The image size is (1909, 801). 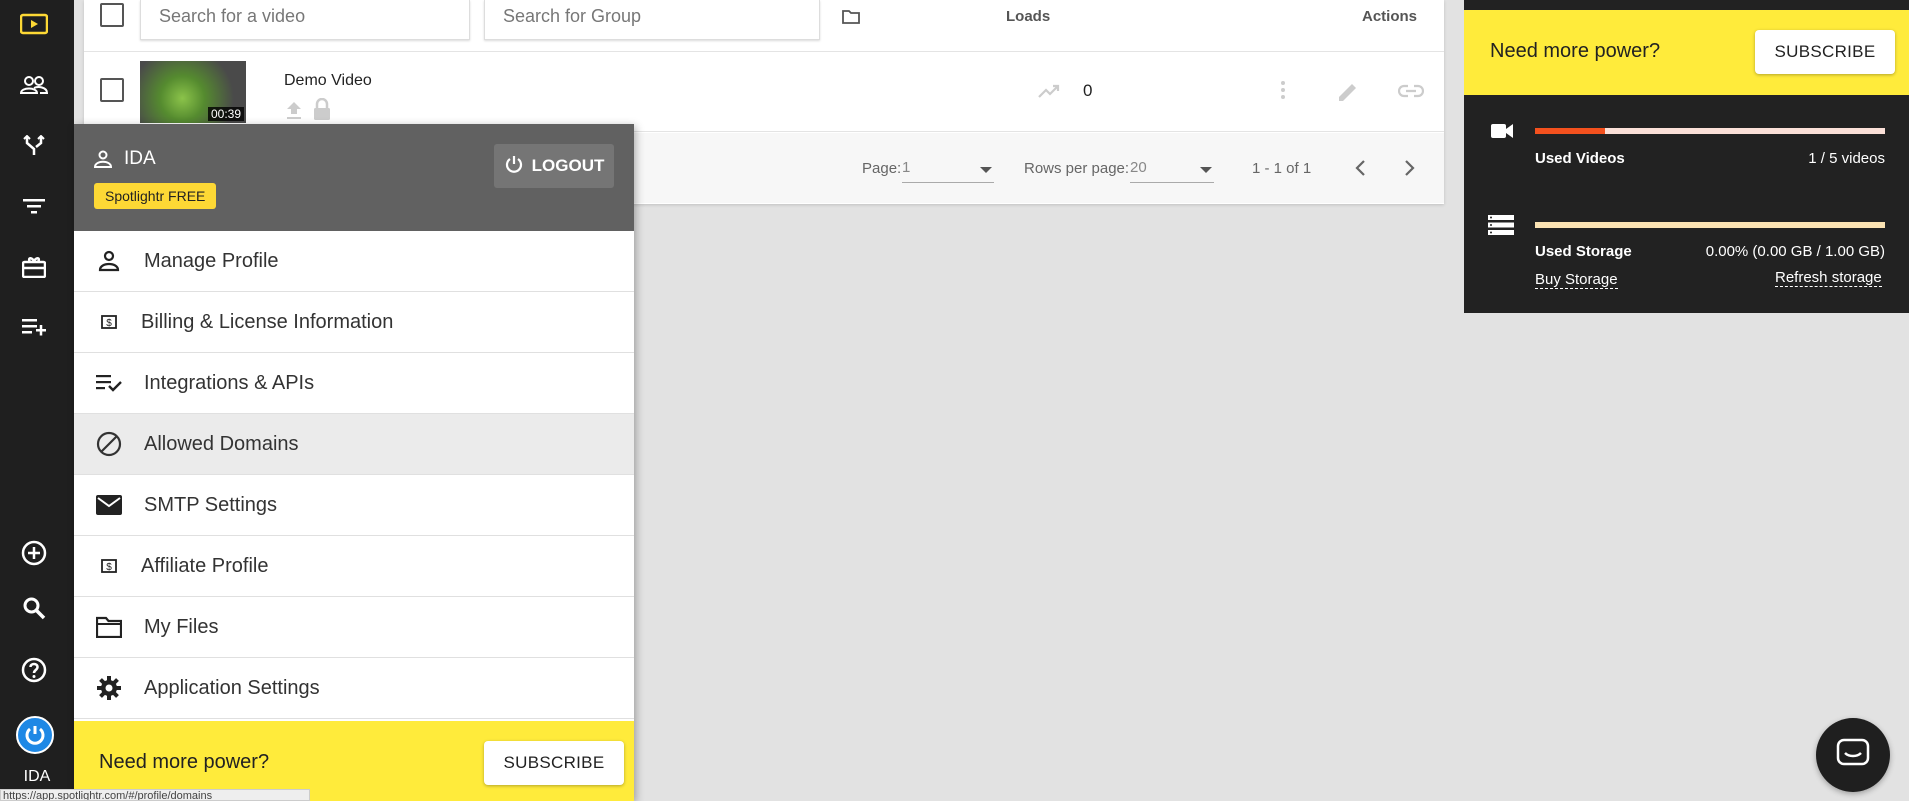 I want to click on menu-item-label: Integrations & APIs, so click(x=229, y=382).